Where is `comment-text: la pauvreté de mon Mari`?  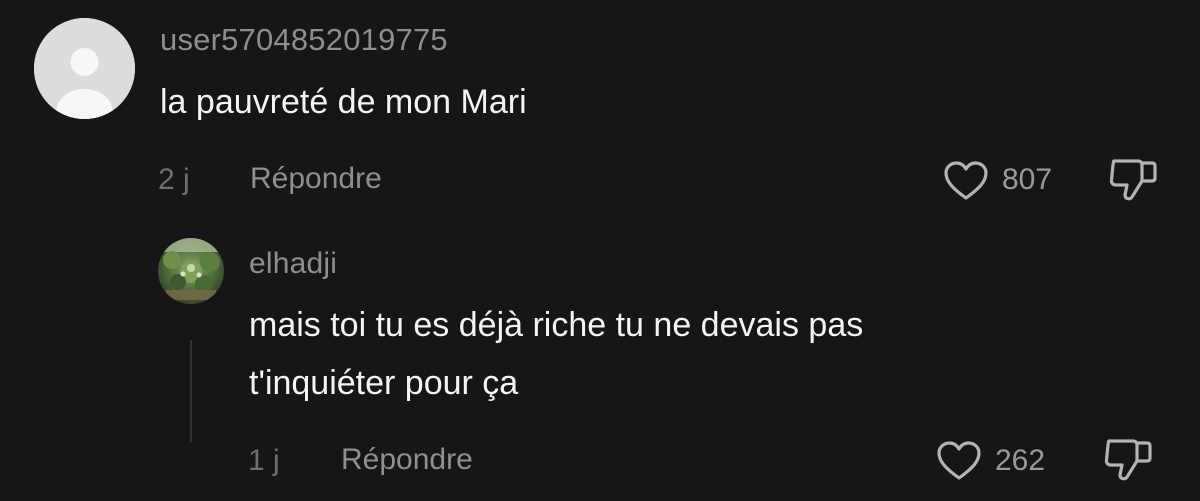 comment-text: la pauvreté de mon Mari is located at coordinates (343, 102).